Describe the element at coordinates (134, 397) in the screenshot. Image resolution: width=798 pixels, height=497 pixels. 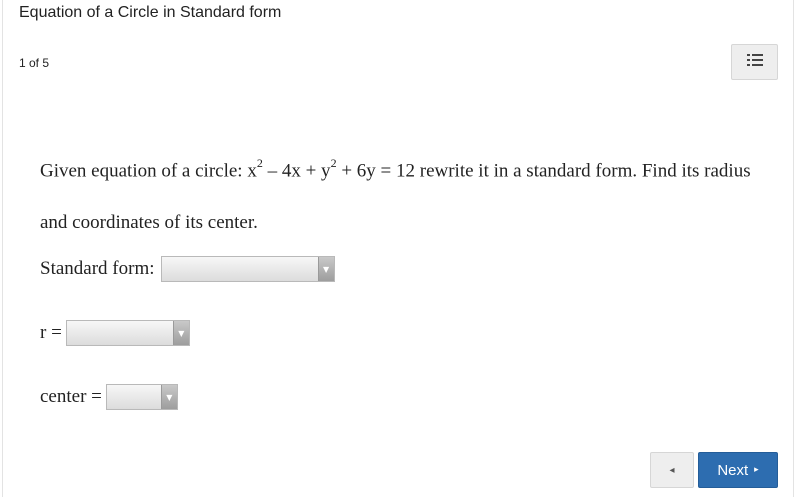
I see `center-value` at that location.